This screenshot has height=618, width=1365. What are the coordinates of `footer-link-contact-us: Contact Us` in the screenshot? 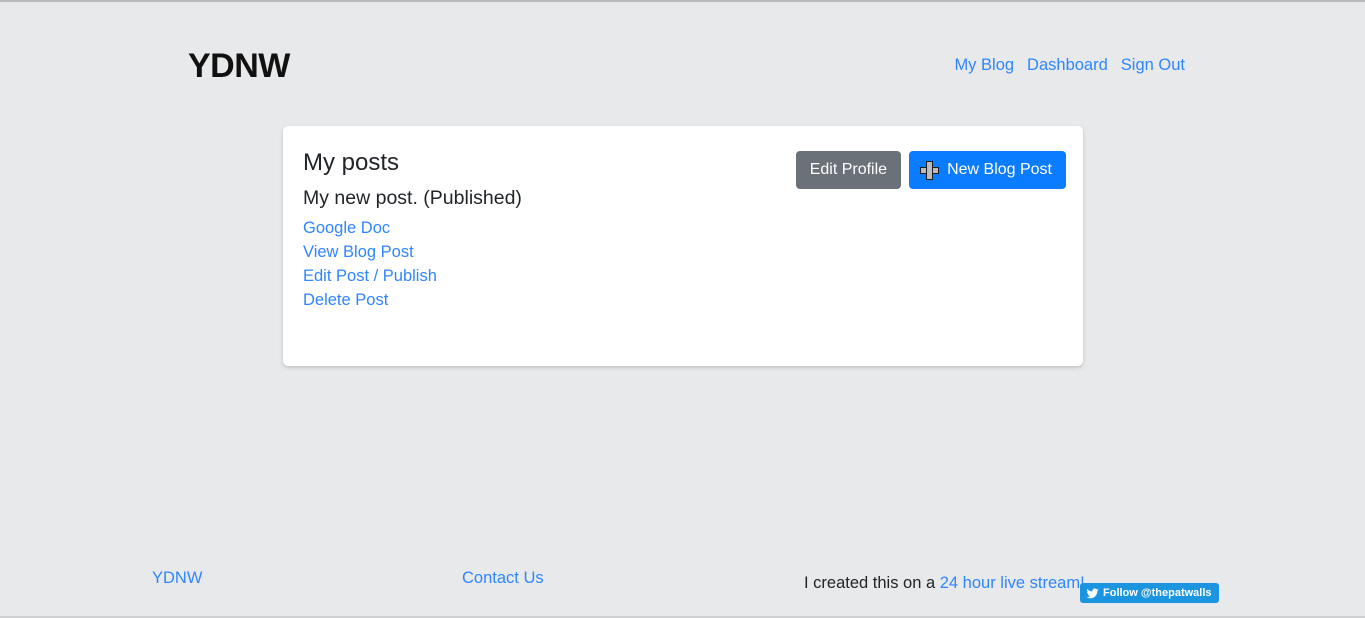 It's located at (503, 578).